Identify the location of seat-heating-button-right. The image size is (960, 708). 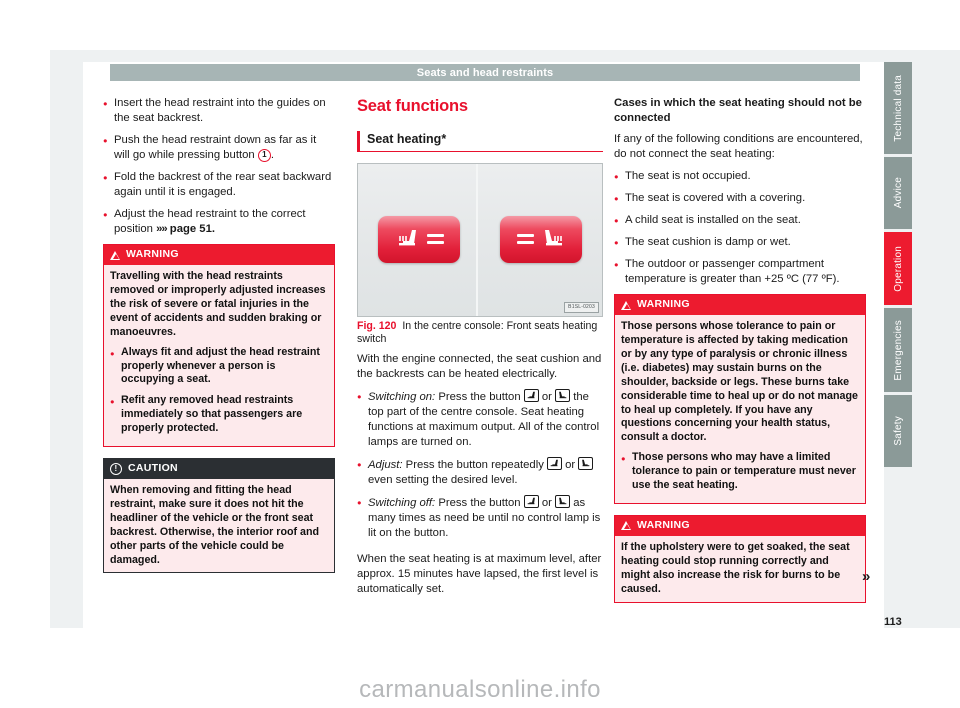
(541, 239).